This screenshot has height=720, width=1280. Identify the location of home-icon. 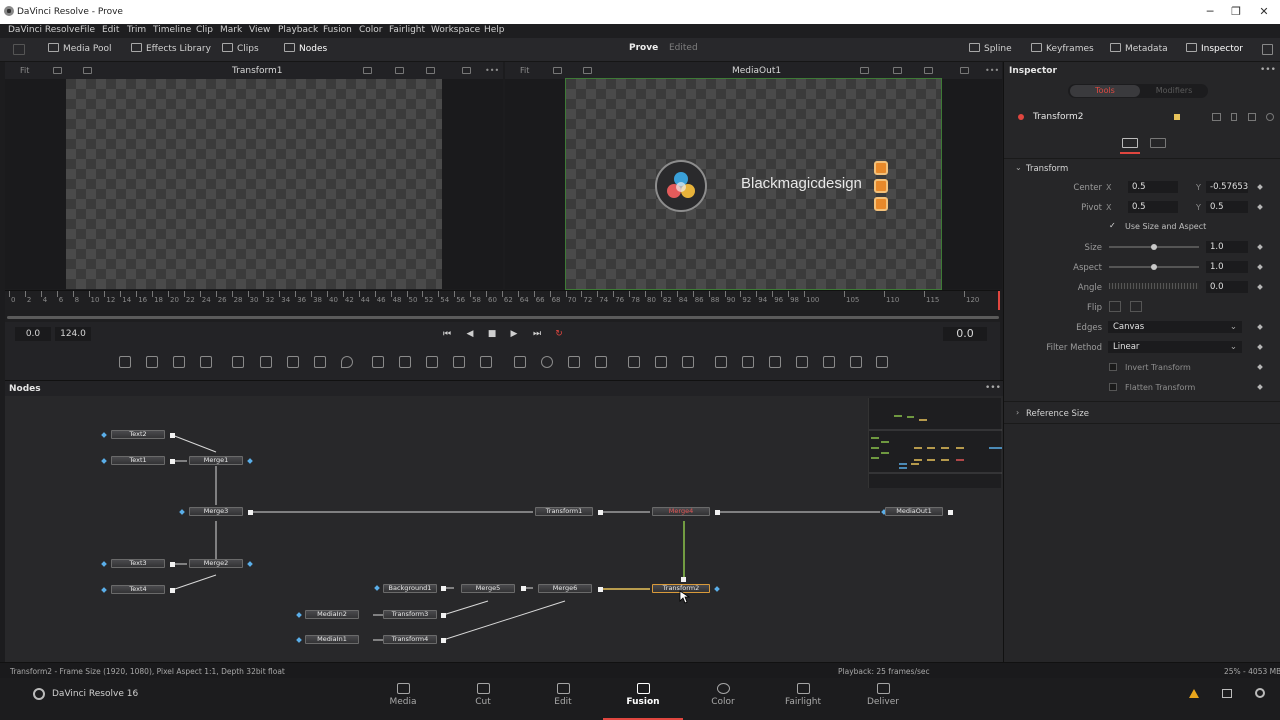
(1227, 693).